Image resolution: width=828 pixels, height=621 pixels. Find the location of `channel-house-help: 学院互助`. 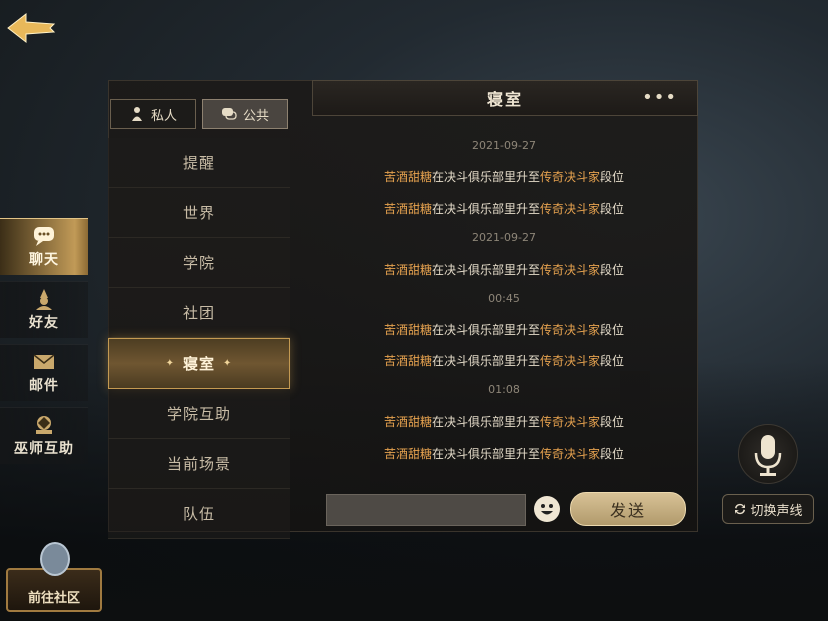

channel-house-help: 学院互助 is located at coordinates (199, 414).